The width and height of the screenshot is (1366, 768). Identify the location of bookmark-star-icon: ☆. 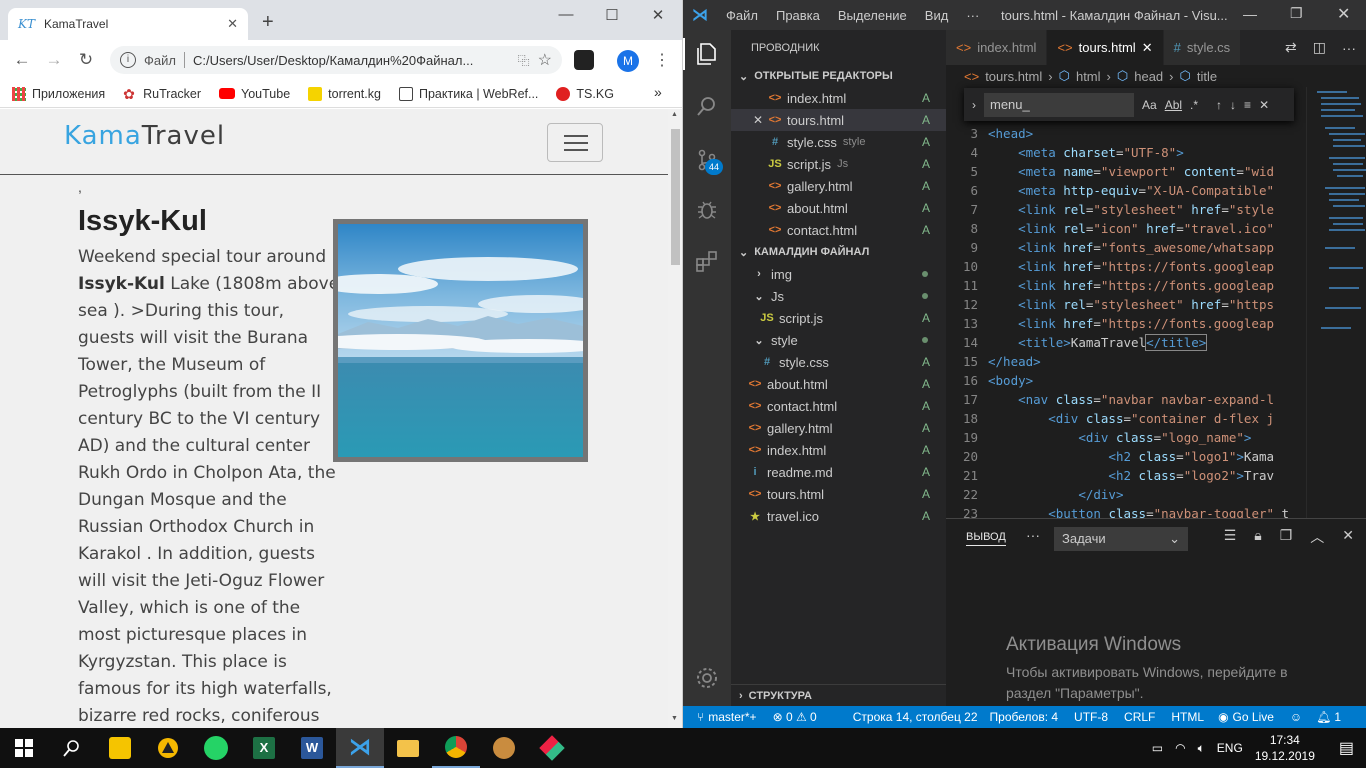
(545, 60).